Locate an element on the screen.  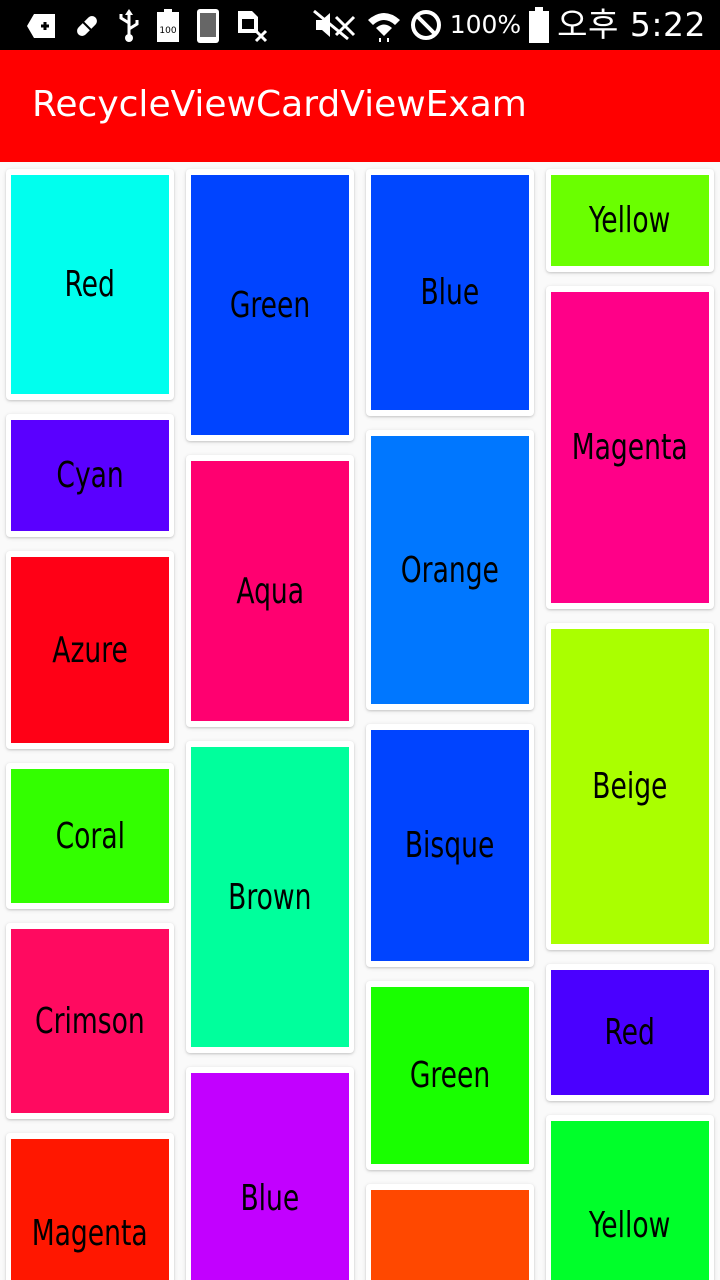
color-tile: Coral is located at coordinates (90, 836).